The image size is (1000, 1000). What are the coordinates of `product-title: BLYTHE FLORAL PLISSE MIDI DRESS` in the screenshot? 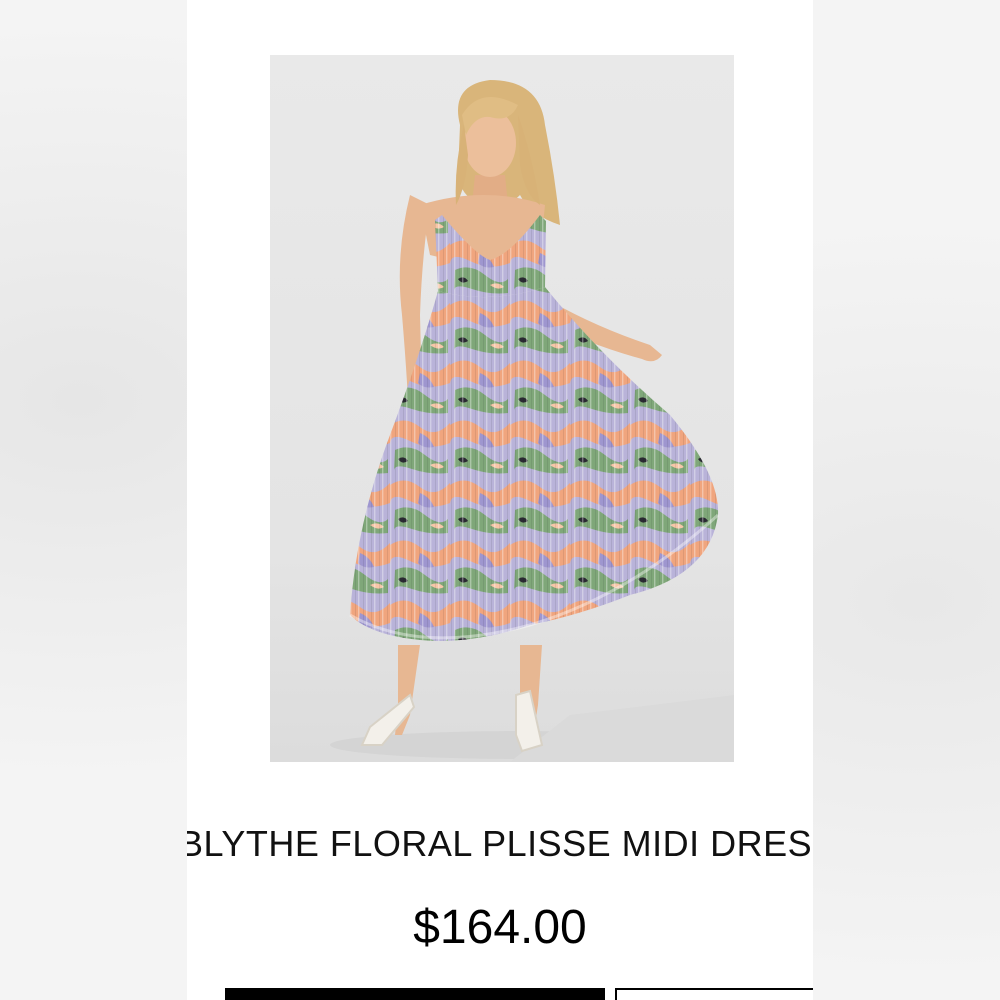 It's located at (500, 843).